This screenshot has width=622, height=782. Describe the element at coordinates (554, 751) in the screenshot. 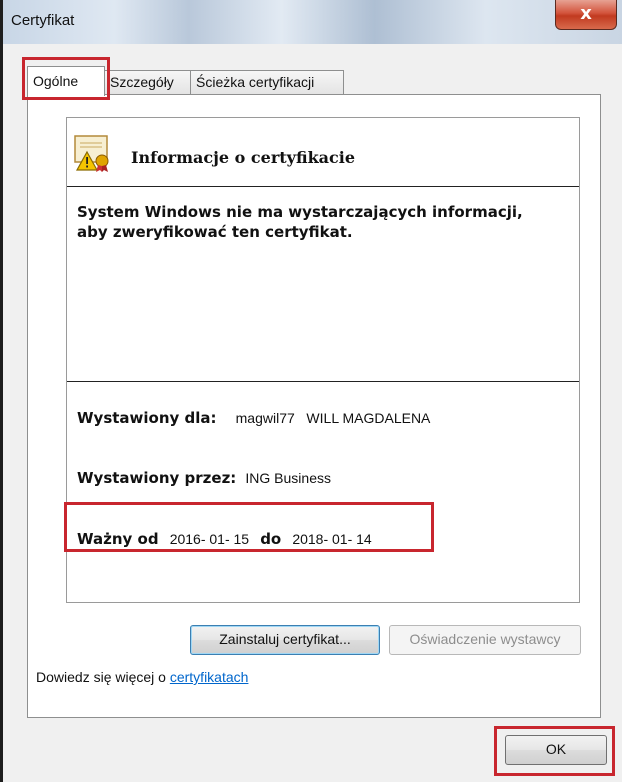

I see `highlight-ok-button` at that location.